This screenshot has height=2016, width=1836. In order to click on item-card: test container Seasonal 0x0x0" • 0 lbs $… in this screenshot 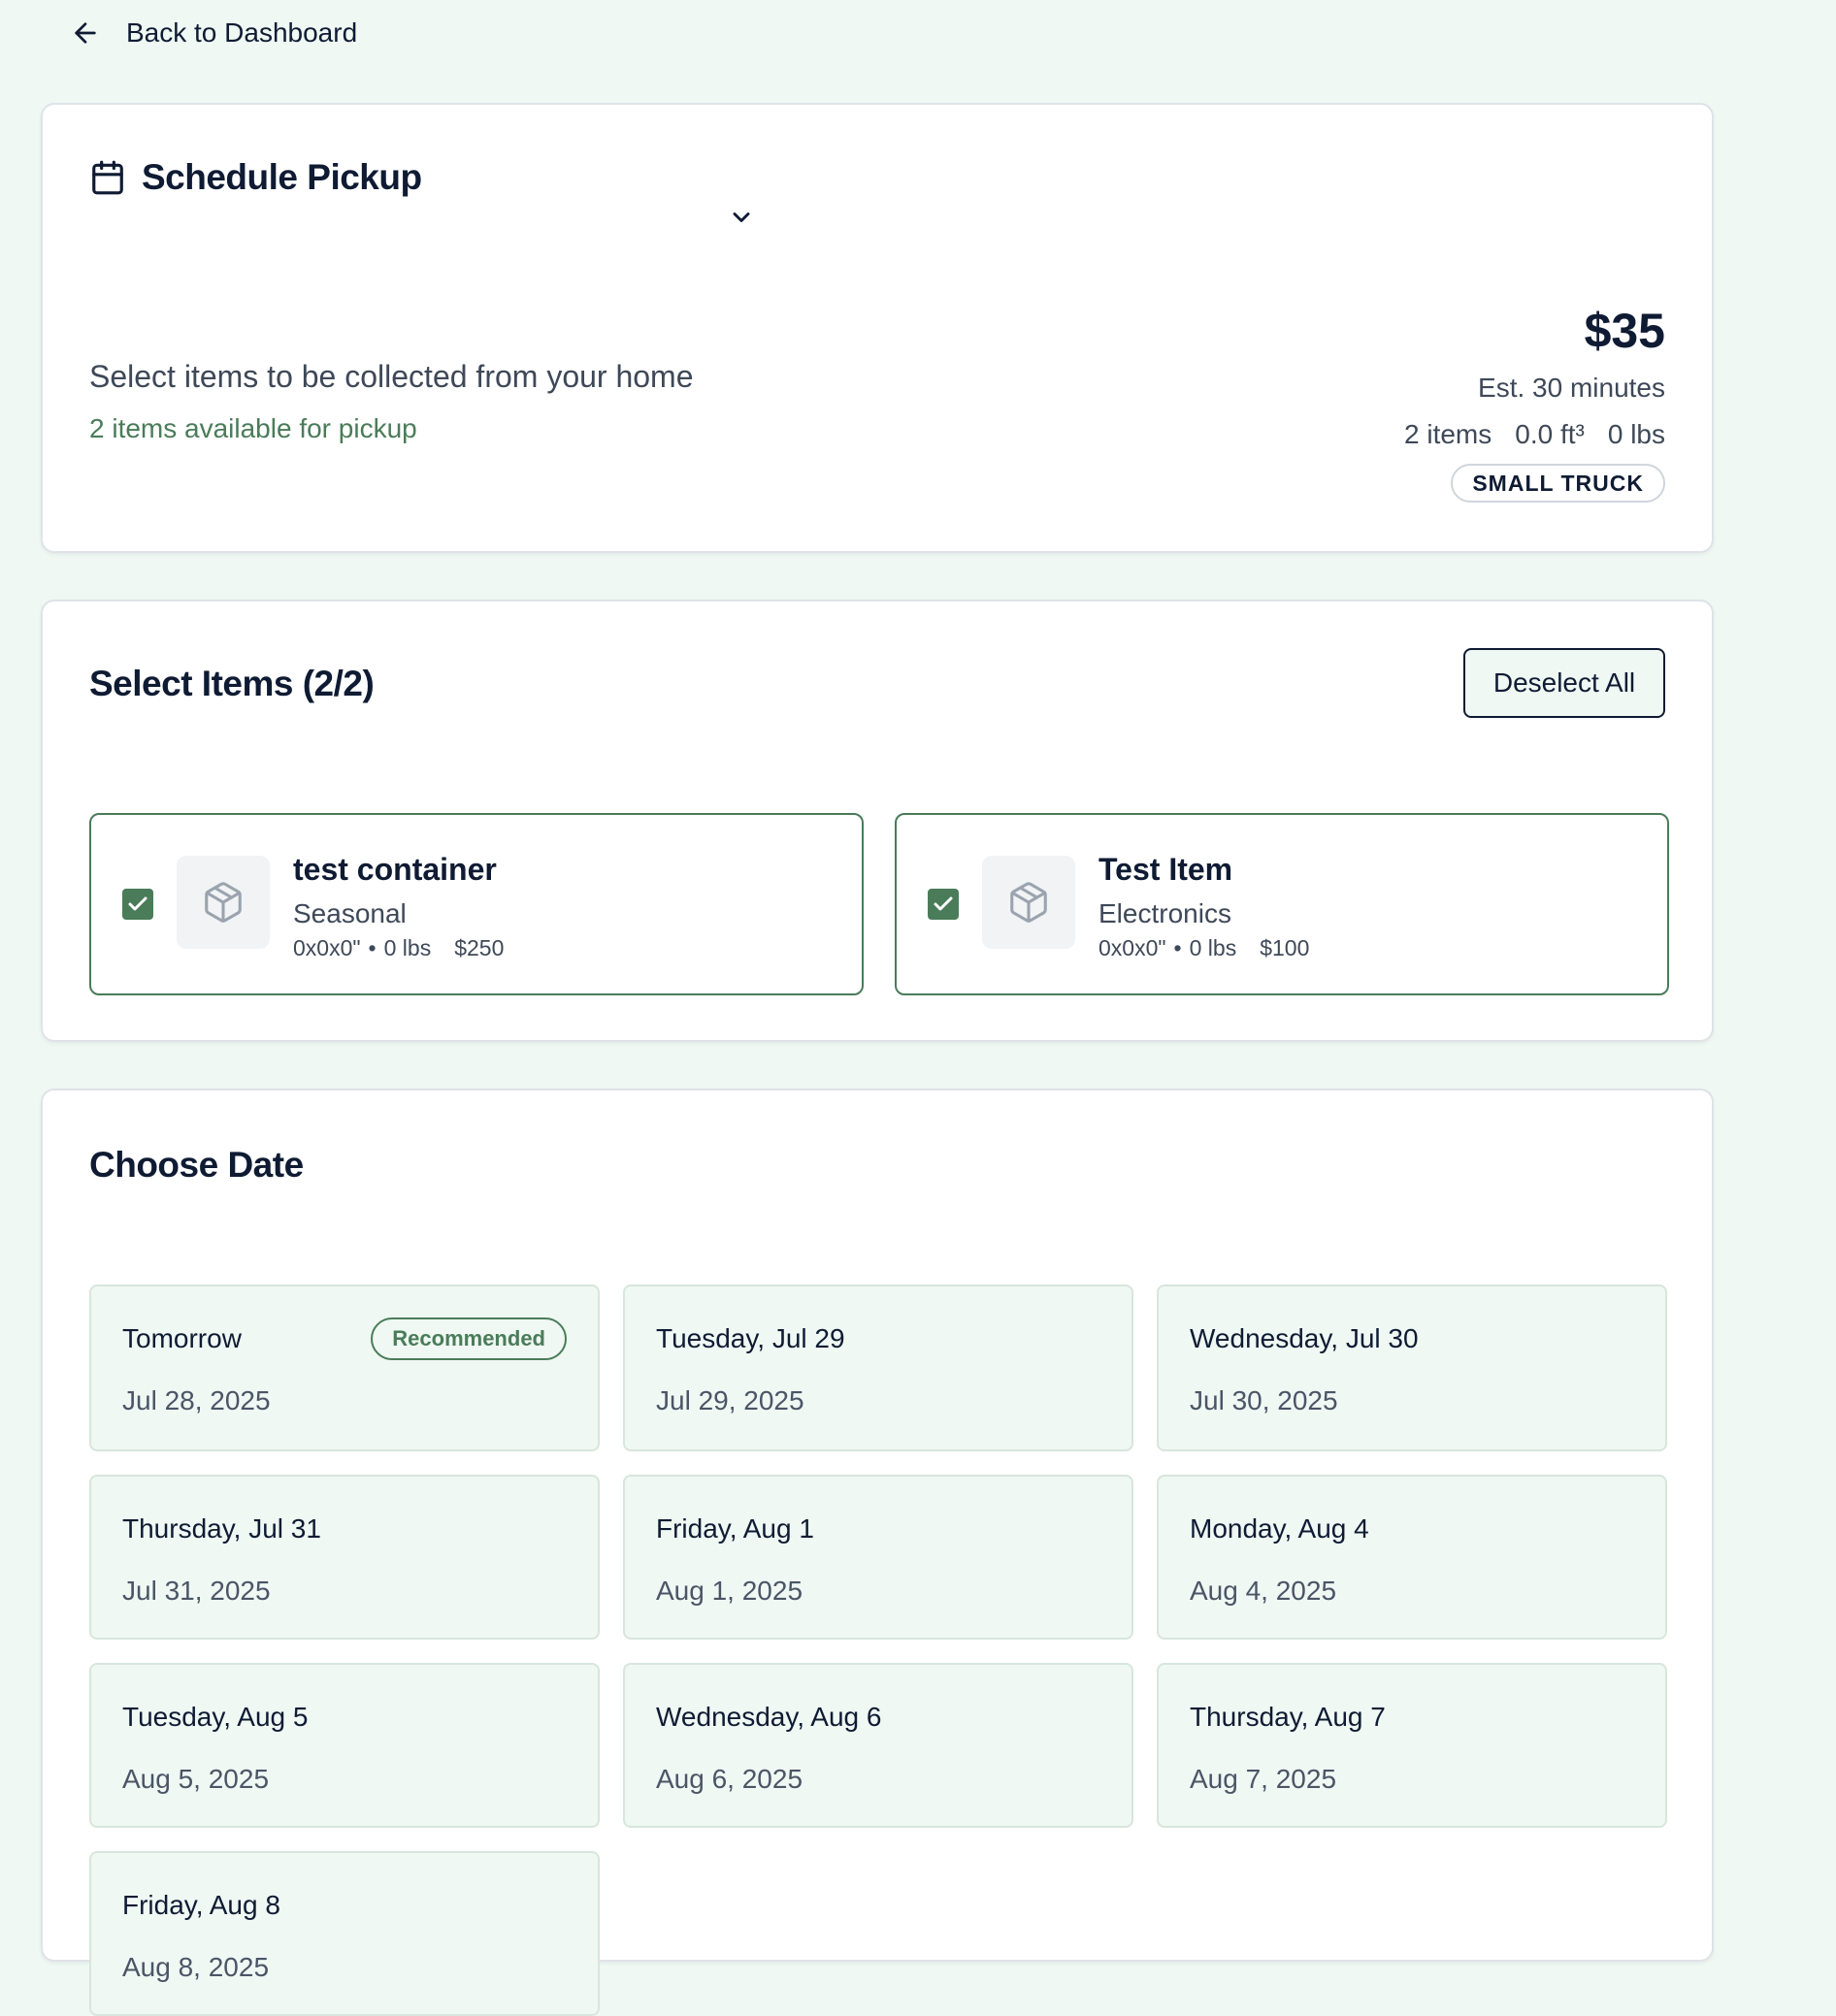, I will do `click(476, 904)`.